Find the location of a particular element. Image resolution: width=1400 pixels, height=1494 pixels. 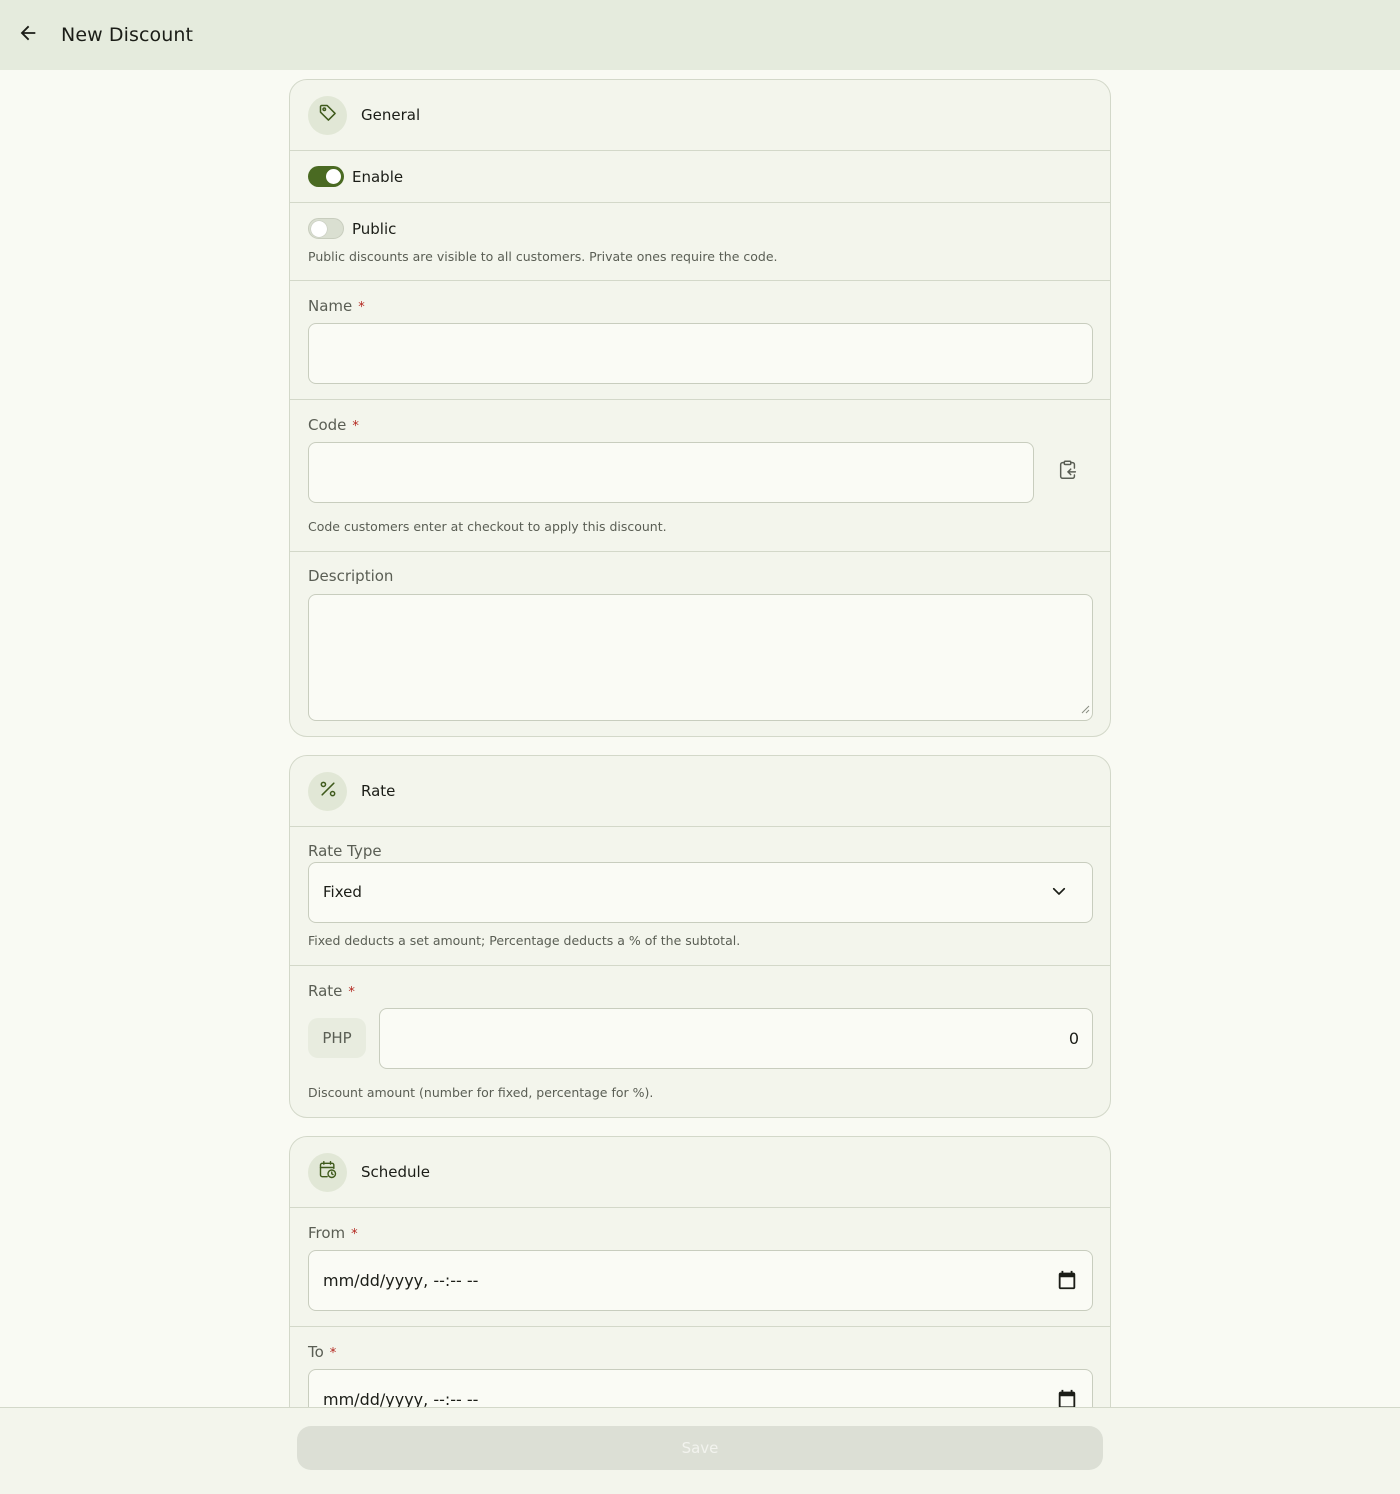

rate-required-mark: * is located at coordinates (351, 992).